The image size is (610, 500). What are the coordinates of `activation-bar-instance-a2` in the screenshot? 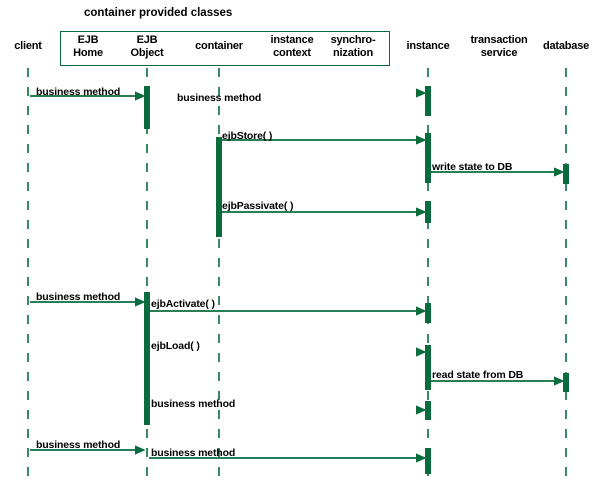 It's located at (428, 101).